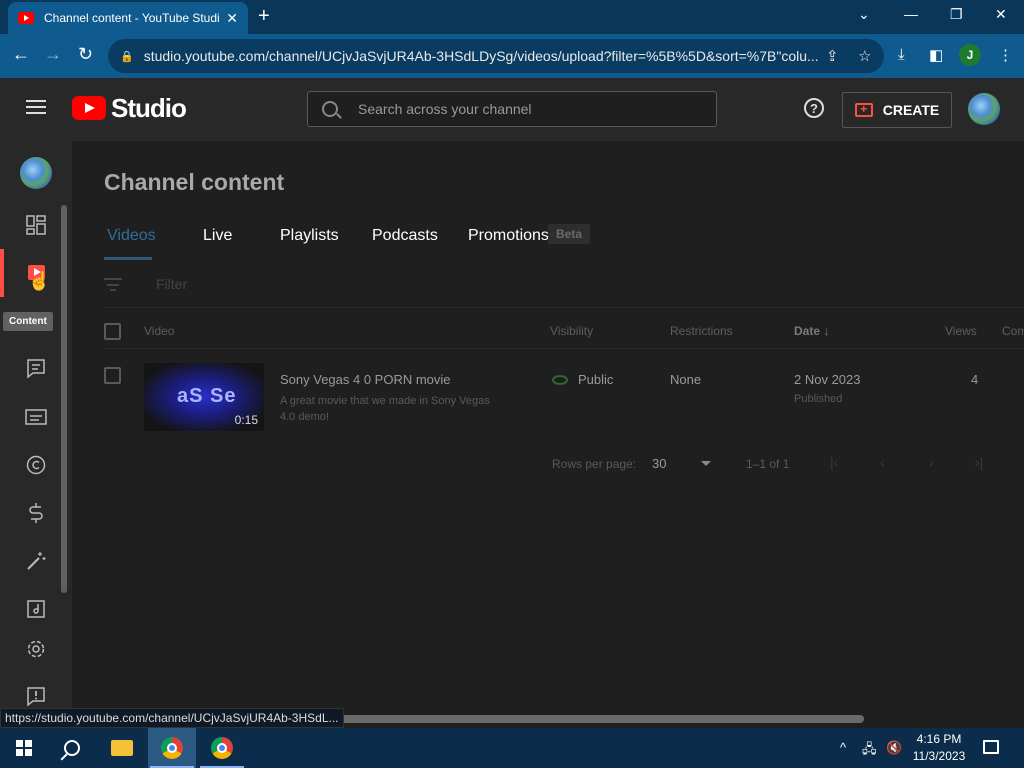 This screenshot has width=1024, height=768. Describe the element at coordinates (113, 284) in the screenshot. I see `filter-icon` at that location.